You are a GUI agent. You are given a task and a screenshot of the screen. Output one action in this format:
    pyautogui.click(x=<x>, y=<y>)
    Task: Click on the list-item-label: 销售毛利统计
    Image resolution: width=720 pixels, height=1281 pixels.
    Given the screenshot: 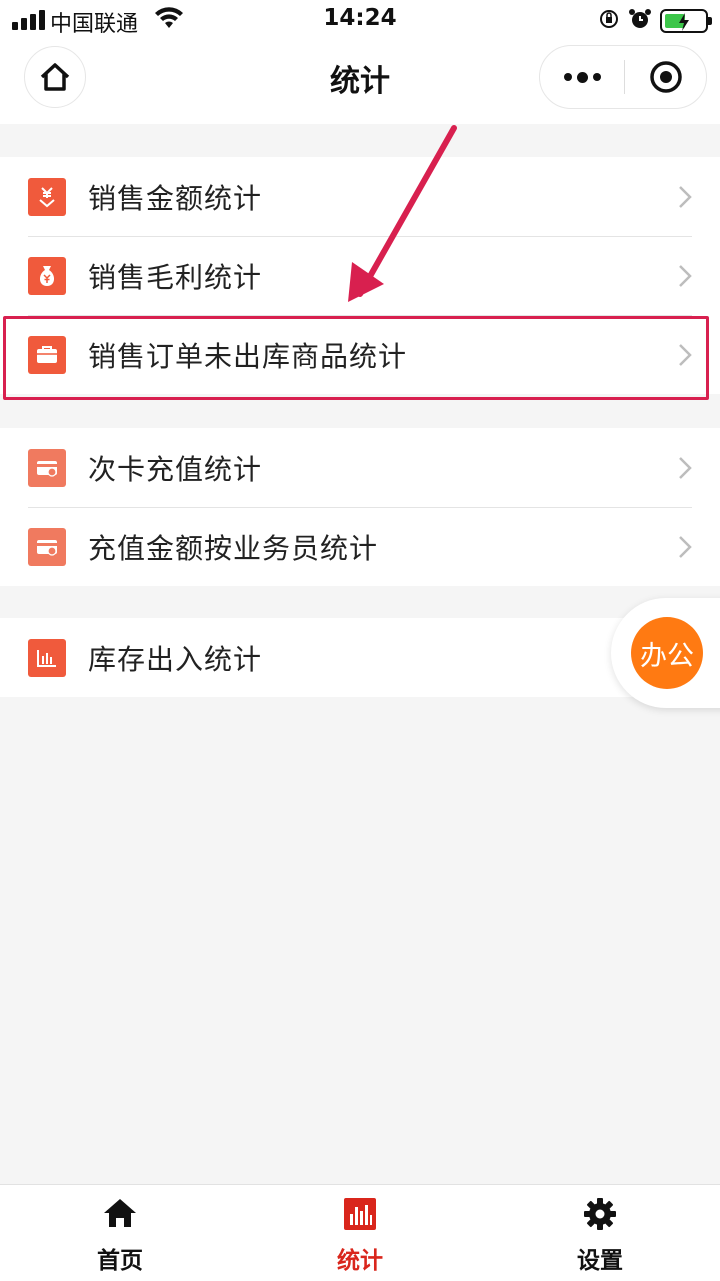 What is the action you would take?
    pyautogui.click(x=175, y=277)
    